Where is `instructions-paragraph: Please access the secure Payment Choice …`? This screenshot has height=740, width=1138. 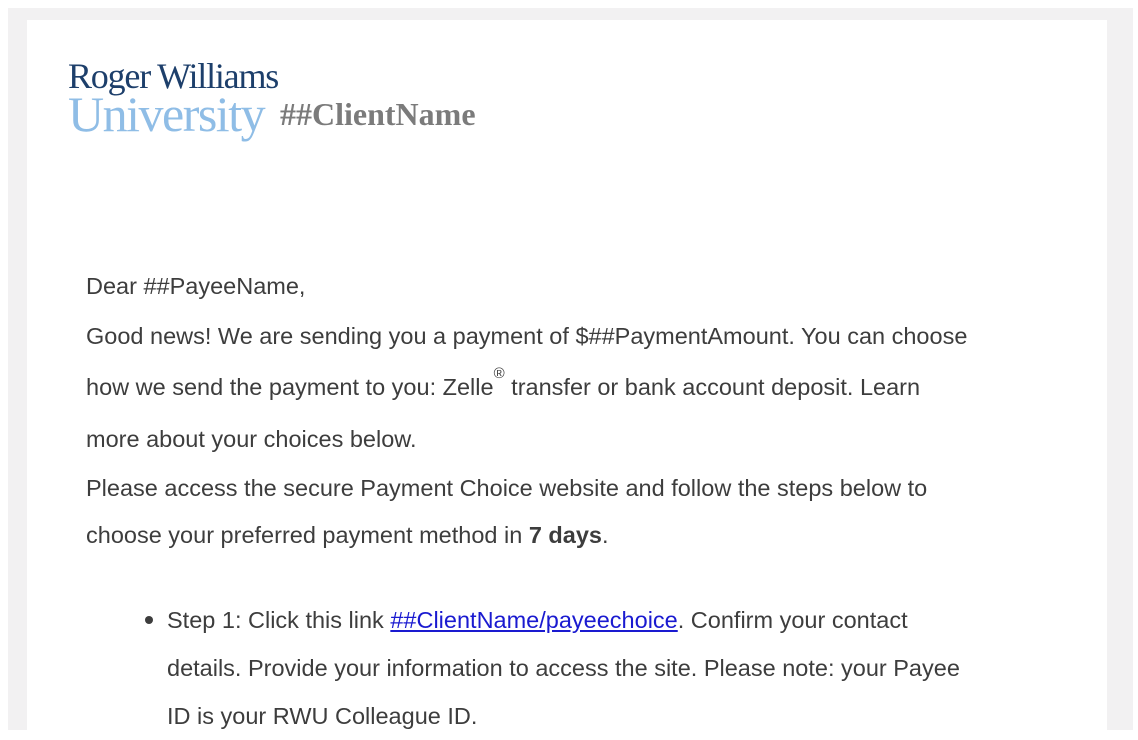 instructions-paragraph: Please access the secure Payment Choice … is located at coordinates (591, 511).